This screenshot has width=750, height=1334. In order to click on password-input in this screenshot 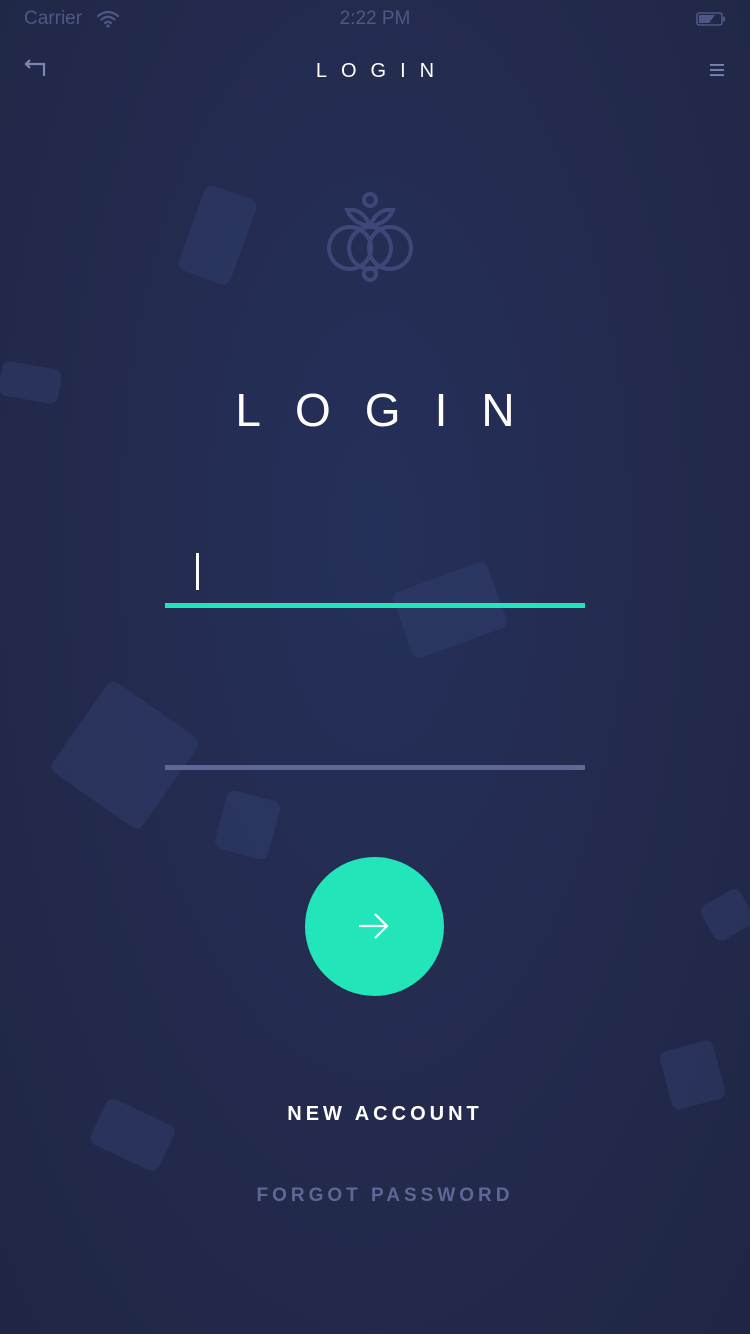, I will do `click(375, 740)`.